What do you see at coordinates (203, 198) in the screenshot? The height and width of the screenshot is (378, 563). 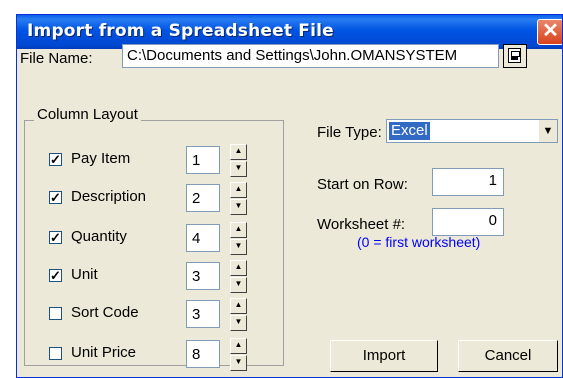 I see `column-number-input: 2` at bounding box center [203, 198].